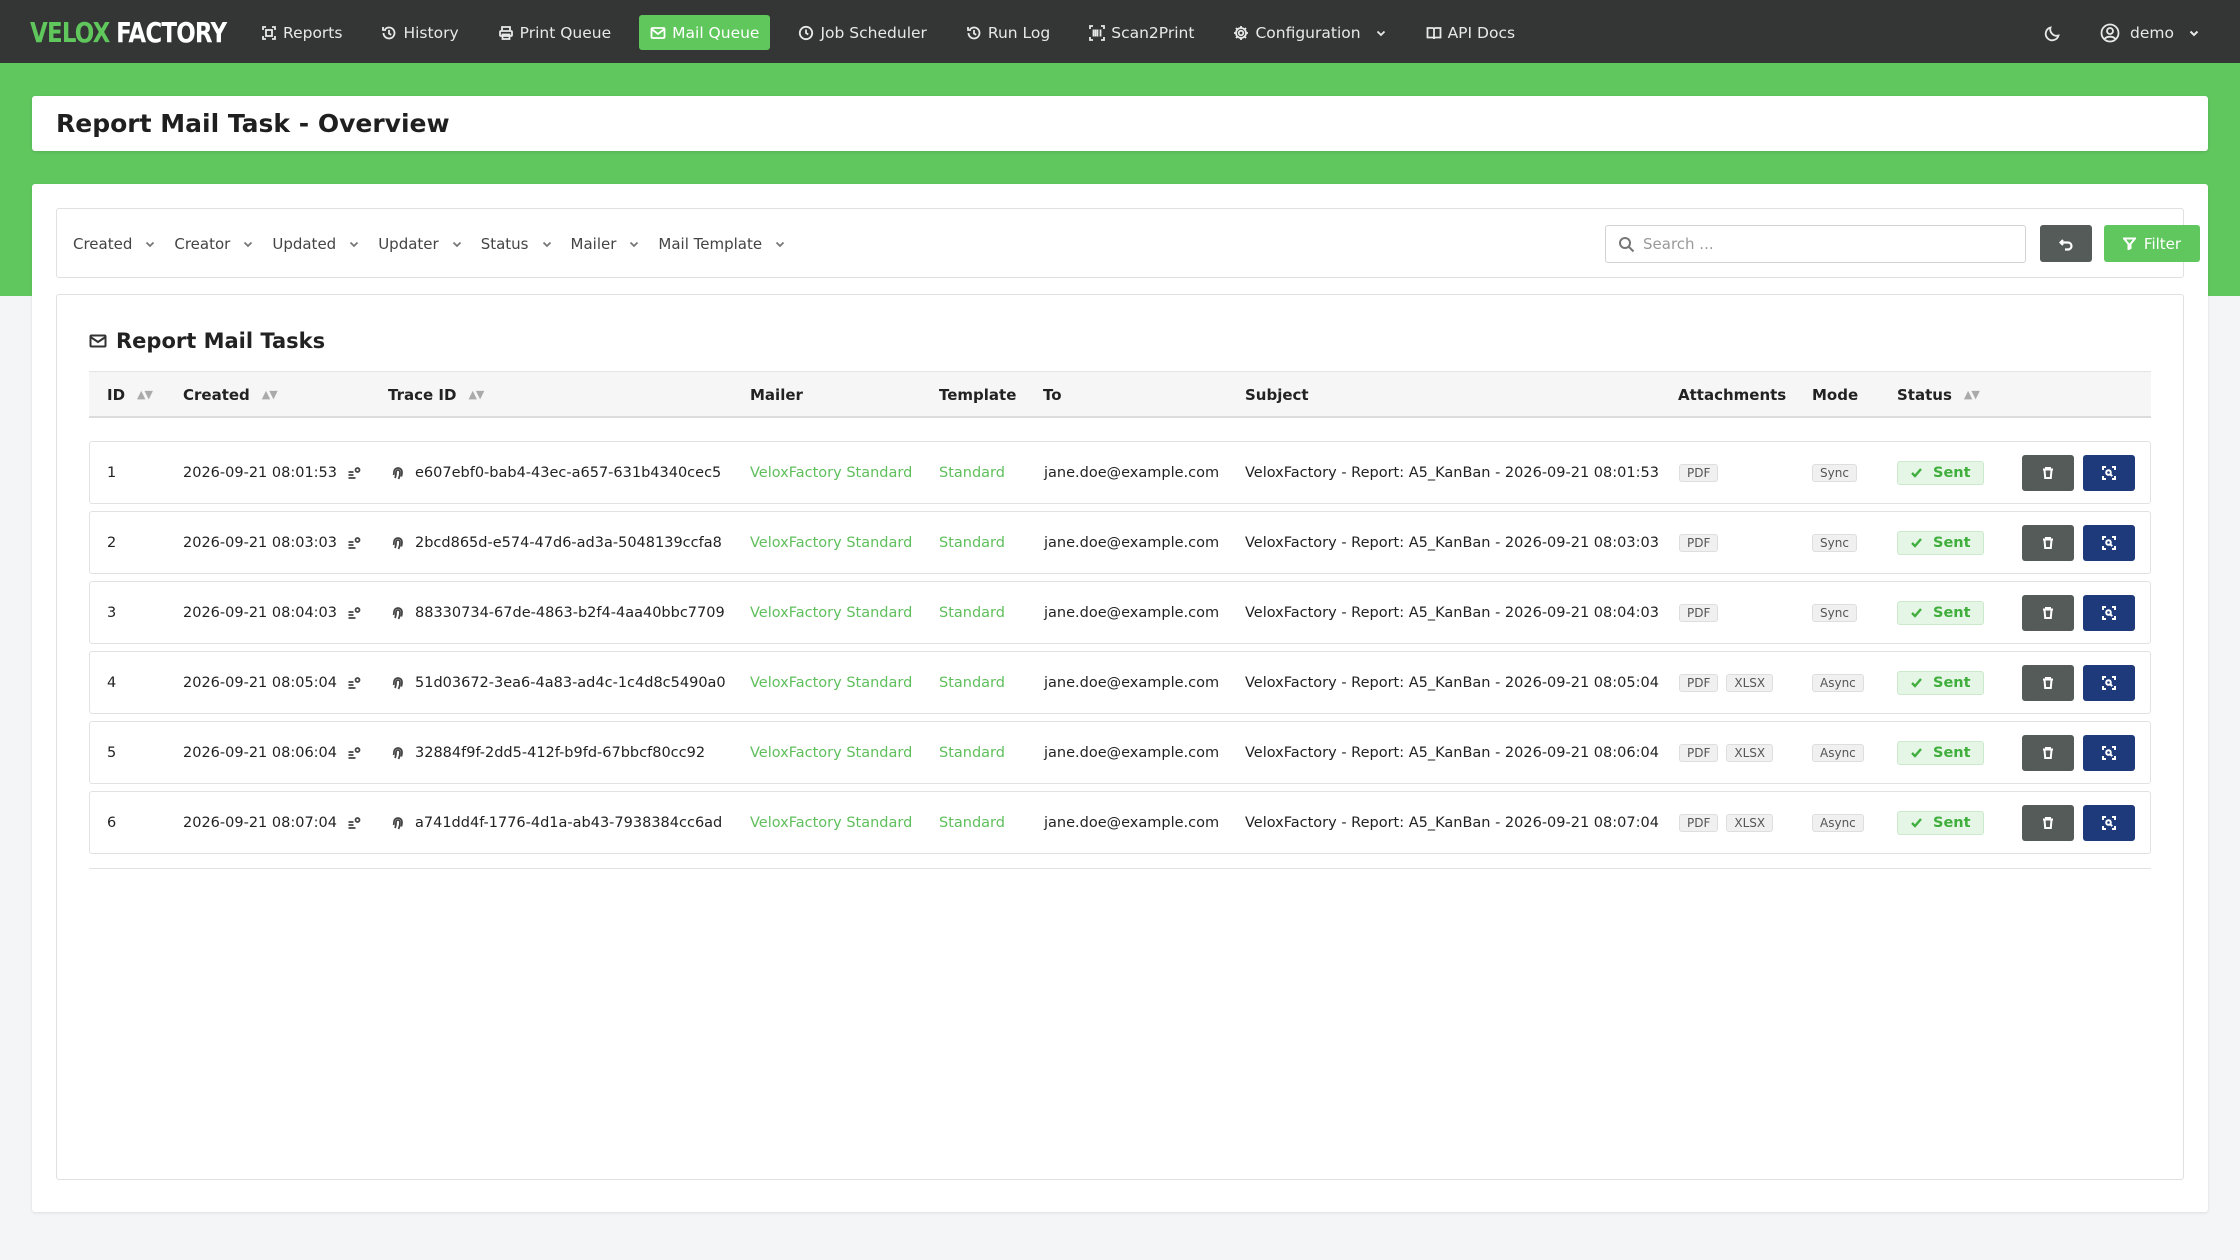 Image resolution: width=2240 pixels, height=1260 pixels. Describe the element at coordinates (556, 542) in the screenshot. I see `cell-trace-id: 2bcd865d-e574-47d6-ad3a-5048139ccfa8` at that location.